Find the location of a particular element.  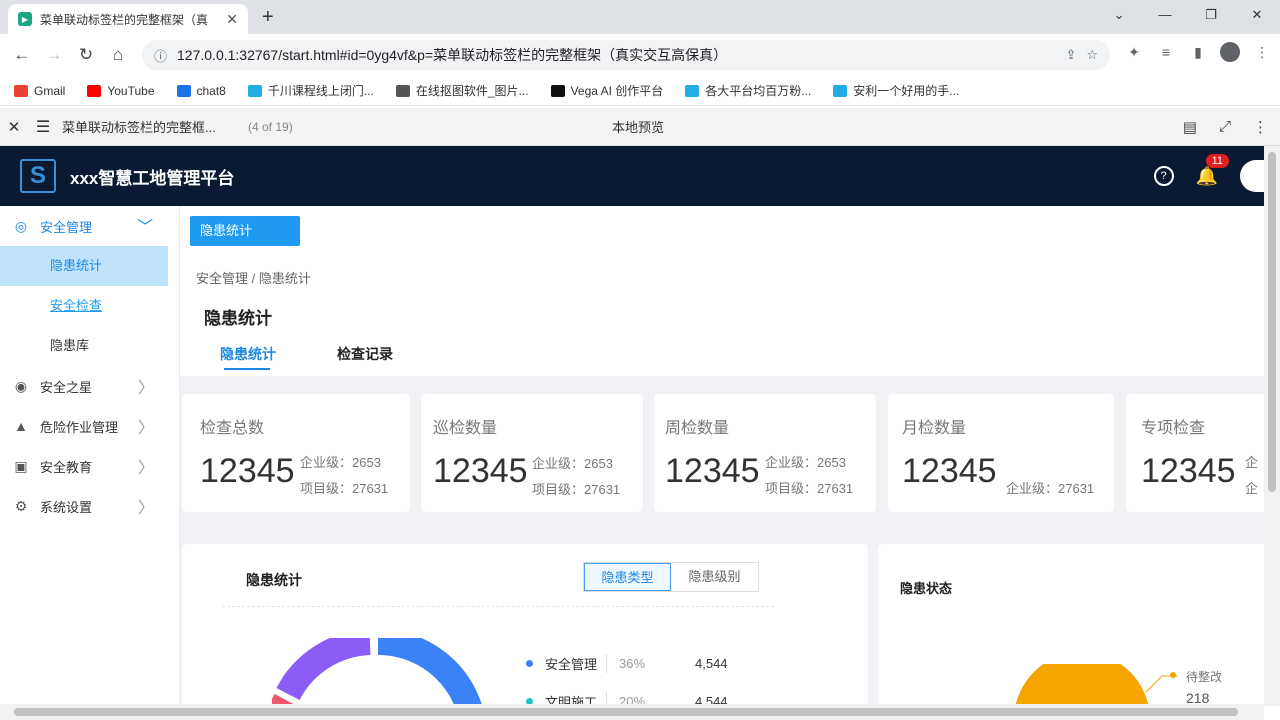

side-panel-icon: ▮ is located at coordinates (1198, 52).